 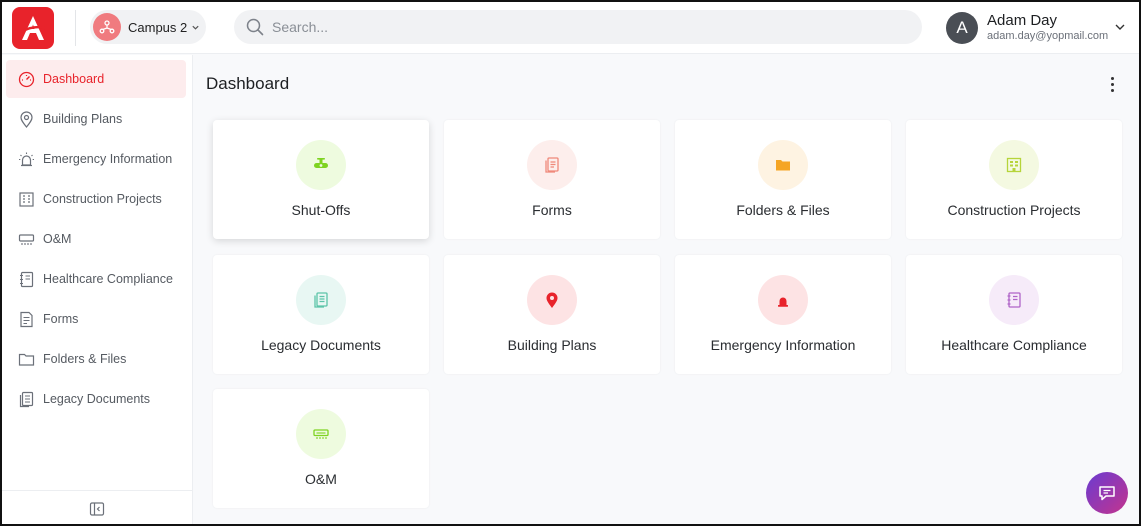 I want to click on card-shut-offs: Shut-Offs, so click(x=321, y=179).